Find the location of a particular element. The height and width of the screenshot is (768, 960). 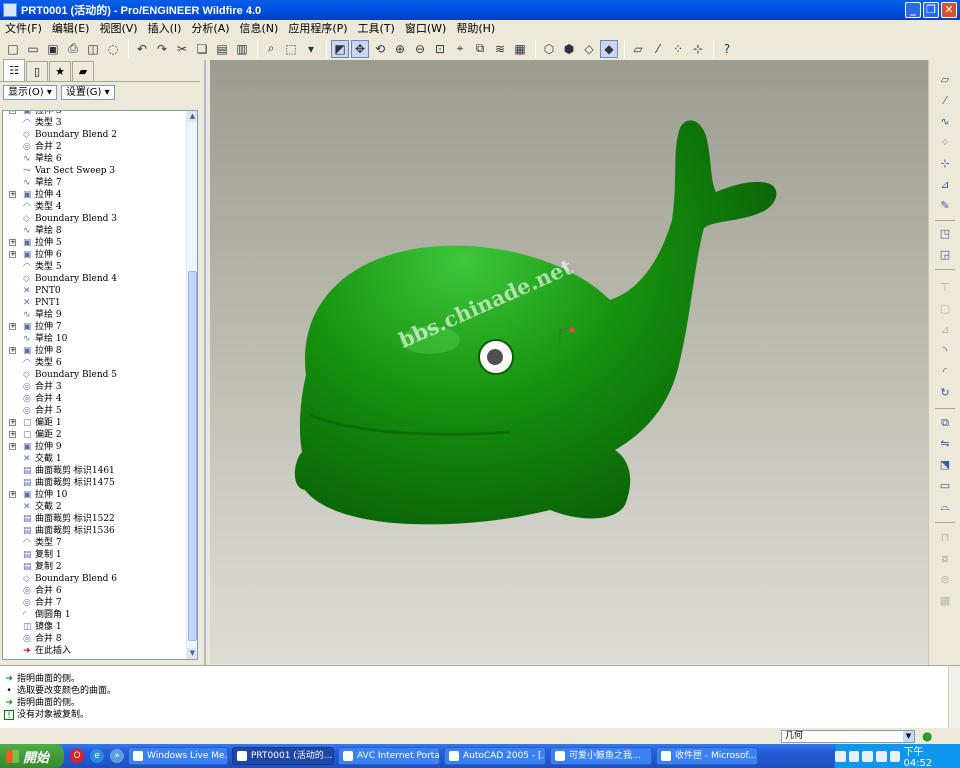

zoom-out-icon: ⊖ is located at coordinates (420, 49).